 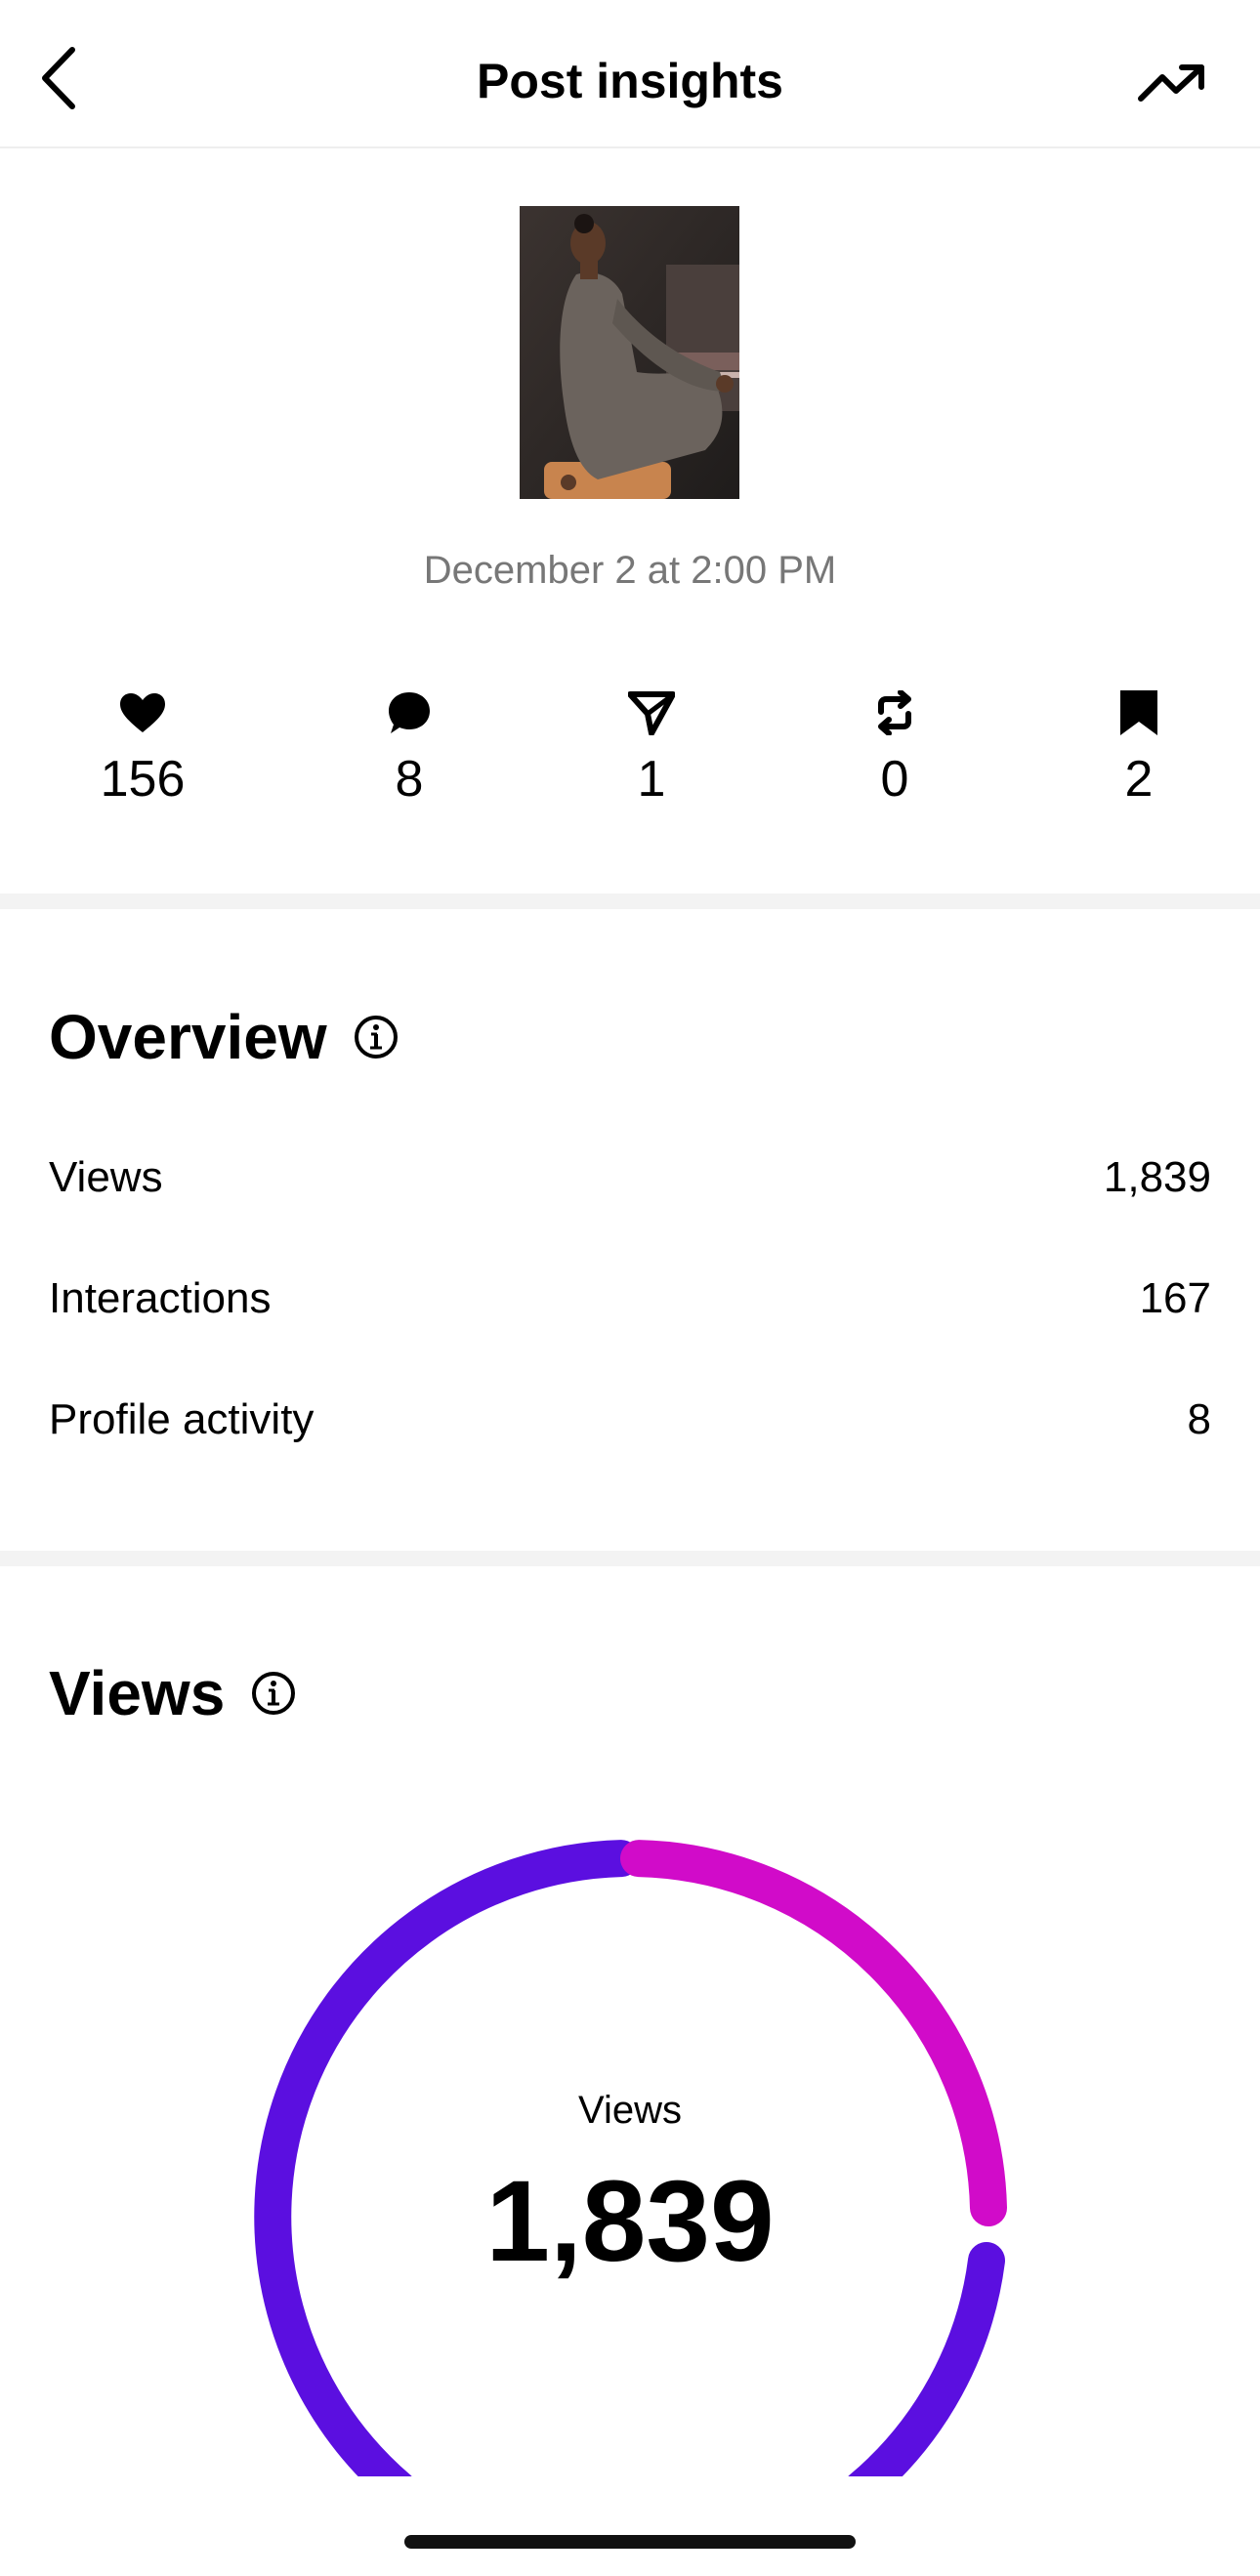 I want to click on gauge-arc-secondary, so click(x=813, y=2033).